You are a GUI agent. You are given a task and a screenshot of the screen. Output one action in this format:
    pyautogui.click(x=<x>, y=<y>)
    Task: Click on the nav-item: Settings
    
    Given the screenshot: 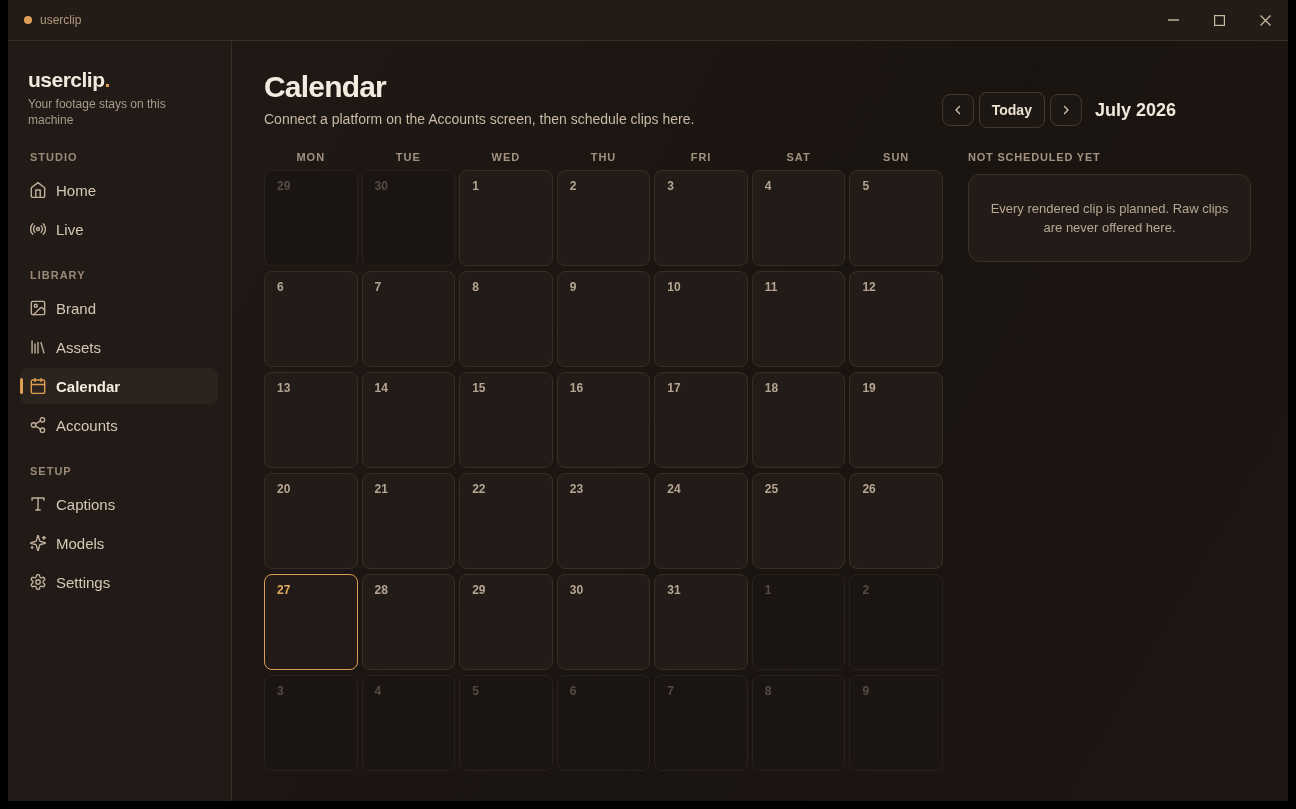 What is the action you would take?
    pyautogui.click(x=119, y=582)
    